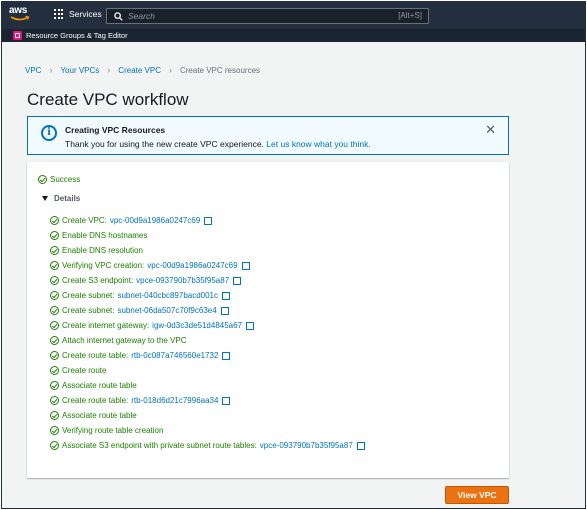 The image size is (587, 510). What do you see at coordinates (79, 70) in the screenshot?
I see `breadcrumb-your-vpcs: Your VPCs` at bounding box center [79, 70].